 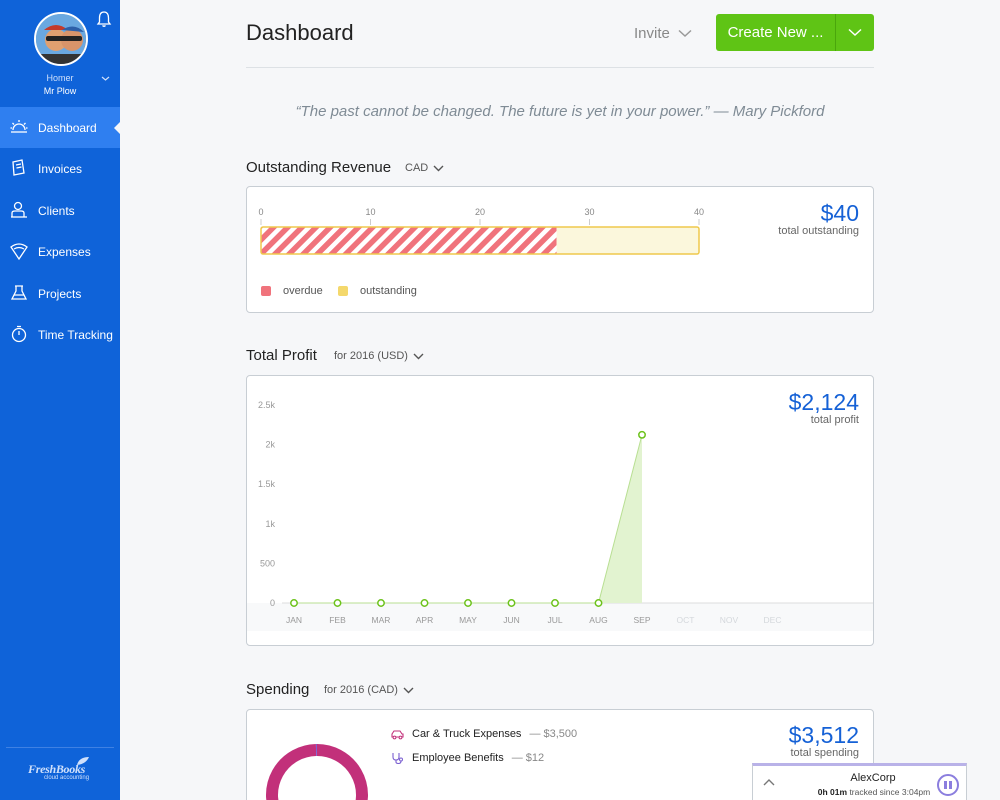 What do you see at coordinates (83, 761) in the screenshot?
I see `leaf-icon` at bounding box center [83, 761].